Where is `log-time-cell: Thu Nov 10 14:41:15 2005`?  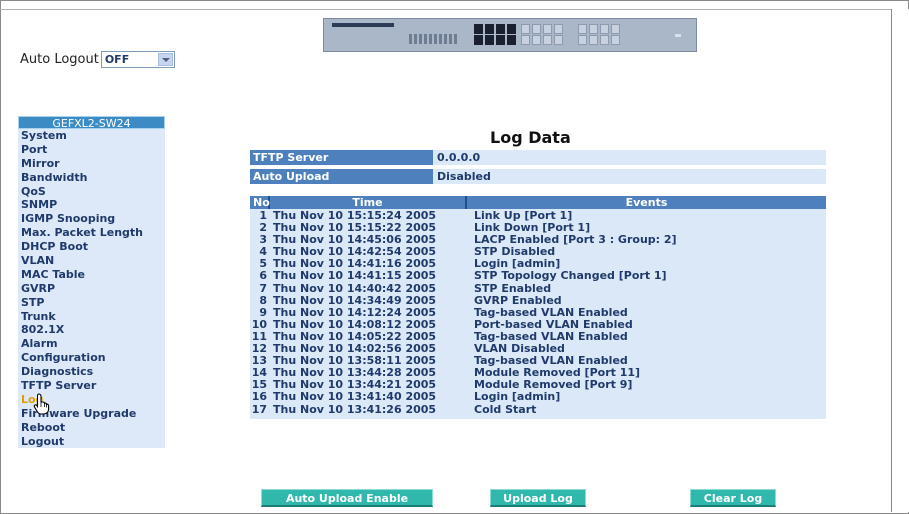 log-time-cell: Thu Nov 10 14:41:15 2005 is located at coordinates (355, 276).